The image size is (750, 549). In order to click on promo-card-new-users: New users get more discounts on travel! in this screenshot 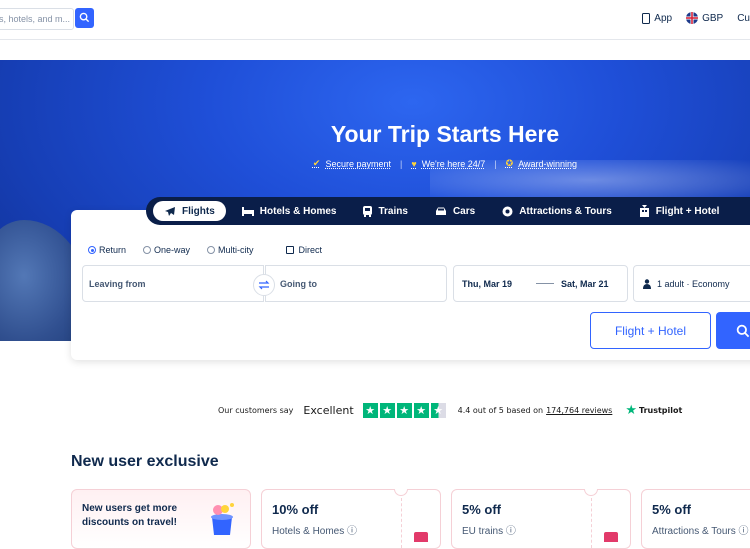, I will do `click(161, 519)`.